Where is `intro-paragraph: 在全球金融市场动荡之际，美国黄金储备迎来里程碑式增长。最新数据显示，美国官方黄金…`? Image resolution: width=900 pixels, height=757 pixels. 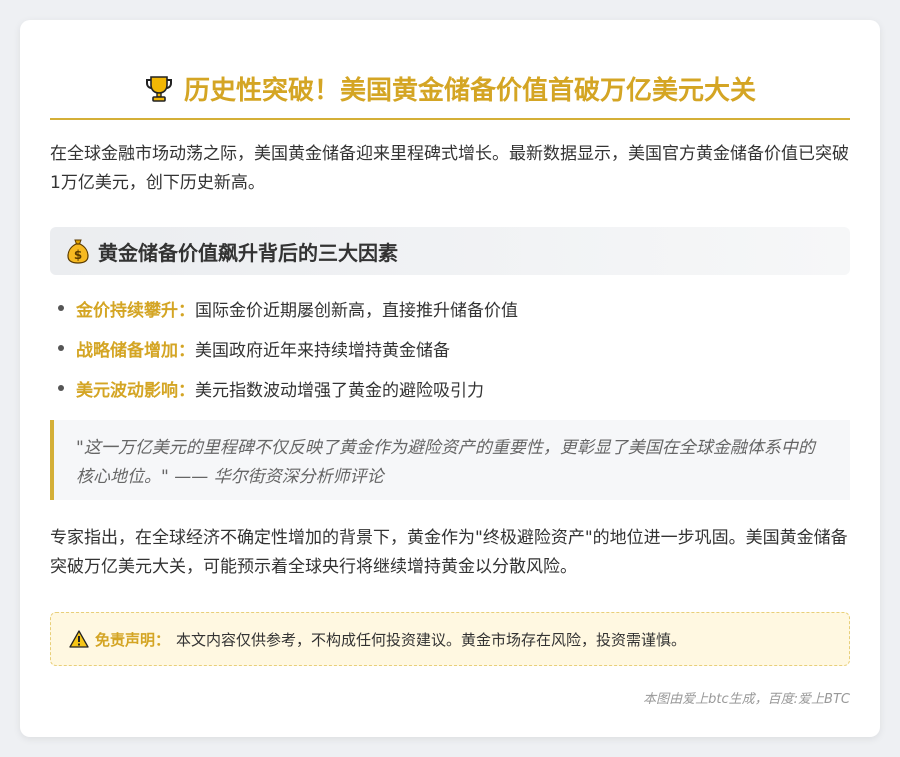
intro-paragraph: 在全球金融市场动荡之际，美国黄金储备迎来里程碑式增长。最新数据显示，美国官方黄金… is located at coordinates (449, 168).